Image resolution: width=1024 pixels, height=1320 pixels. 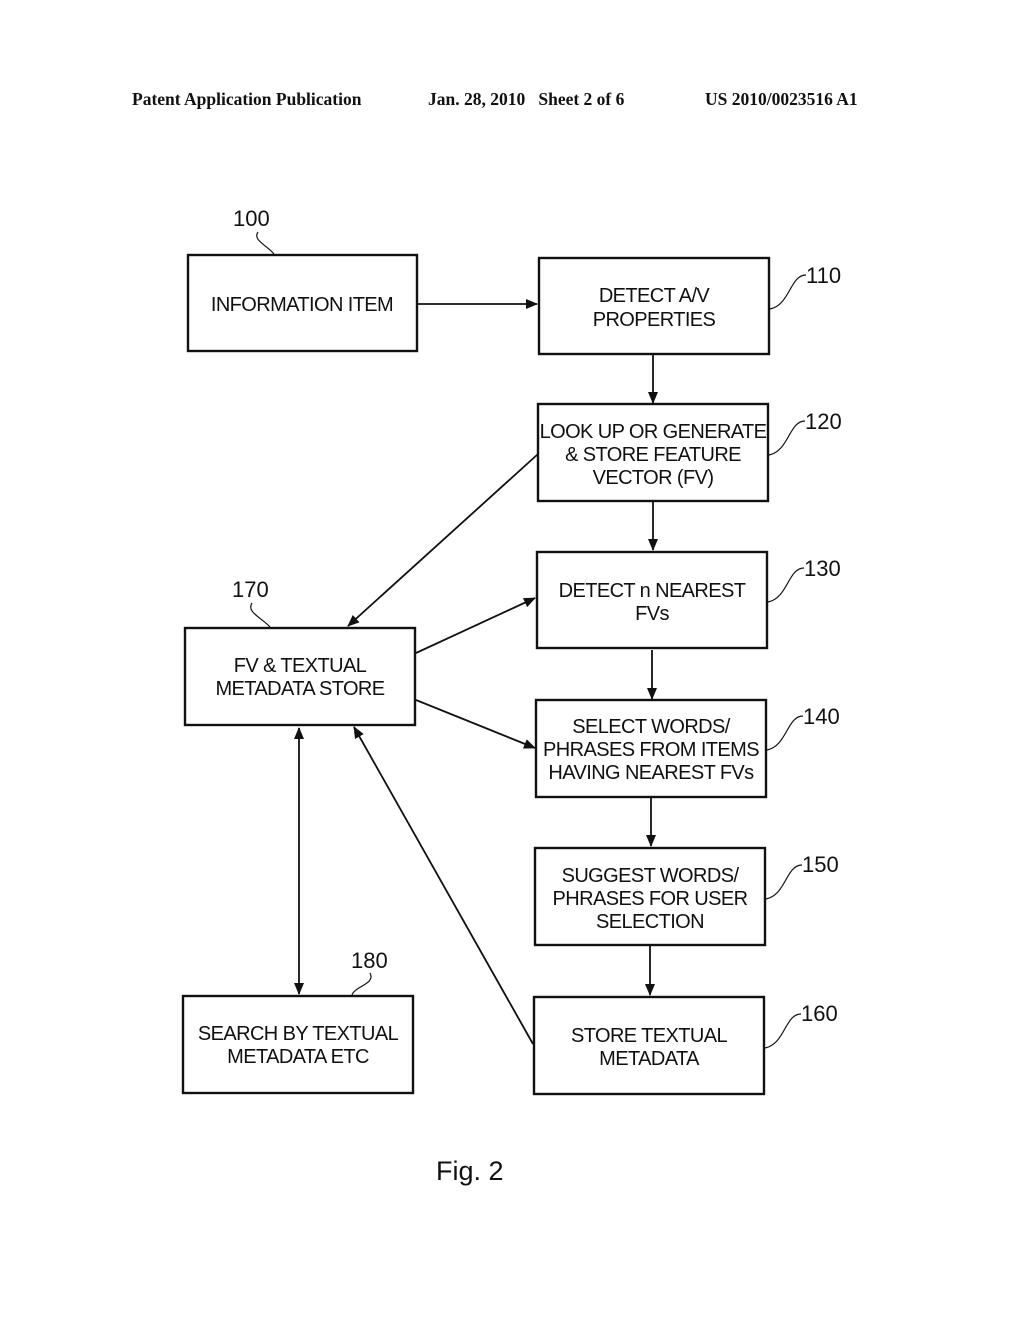 What do you see at coordinates (369, 960) in the screenshot?
I see `ref-180: 180` at bounding box center [369, 960].